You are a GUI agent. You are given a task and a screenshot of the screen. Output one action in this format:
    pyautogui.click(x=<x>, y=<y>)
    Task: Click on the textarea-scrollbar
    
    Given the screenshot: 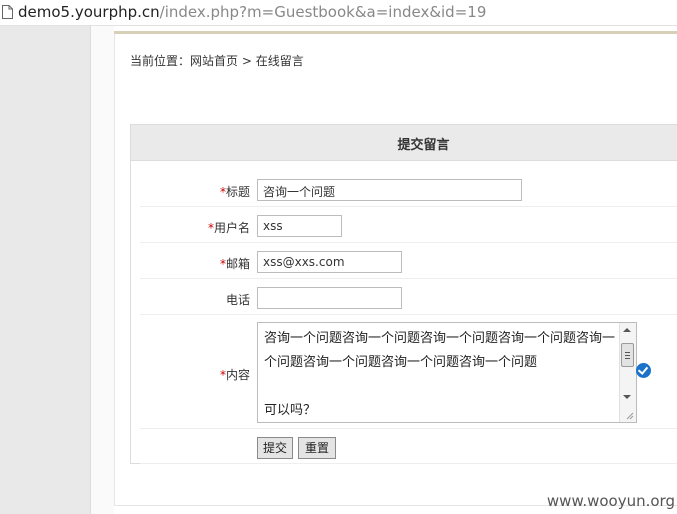 What is the action you would take?
    pyautogui.click(x=627, y=372)
    